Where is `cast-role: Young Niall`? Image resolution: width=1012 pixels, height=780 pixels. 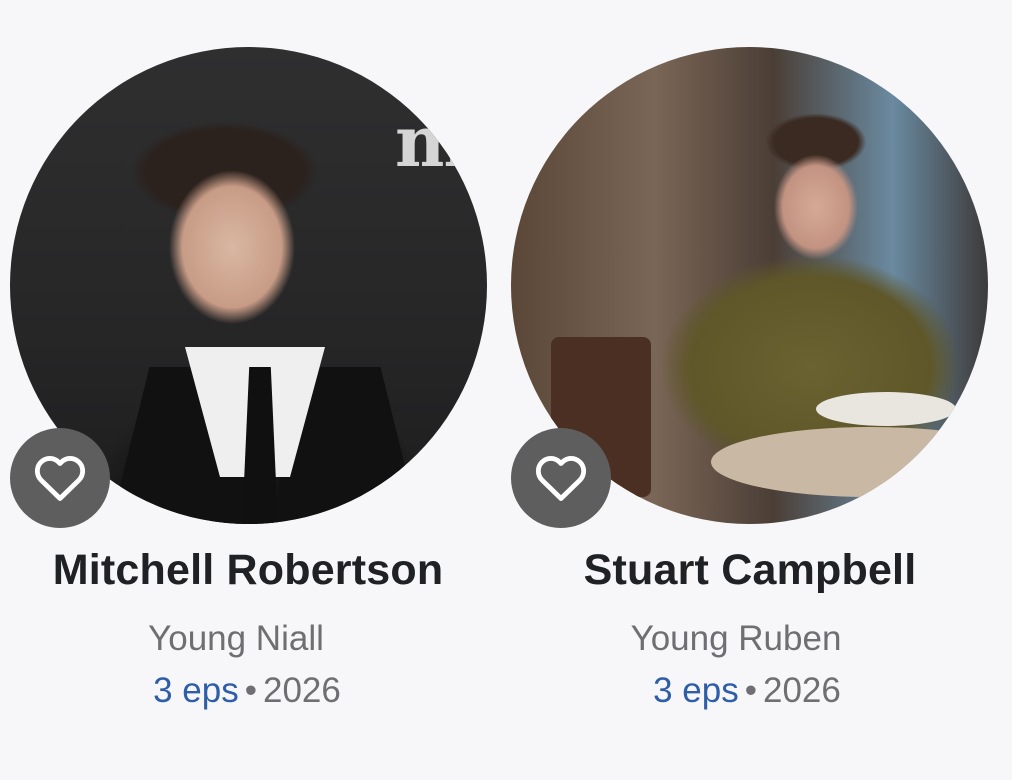
cast-role: Young Niall is located at coordinates (236, 638).